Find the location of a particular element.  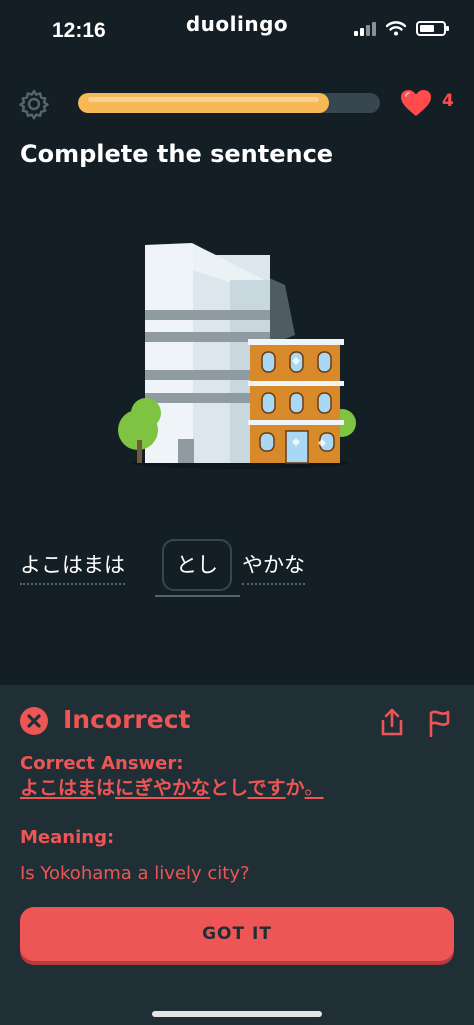

answer-word: です is located at coordinates (266, 788).